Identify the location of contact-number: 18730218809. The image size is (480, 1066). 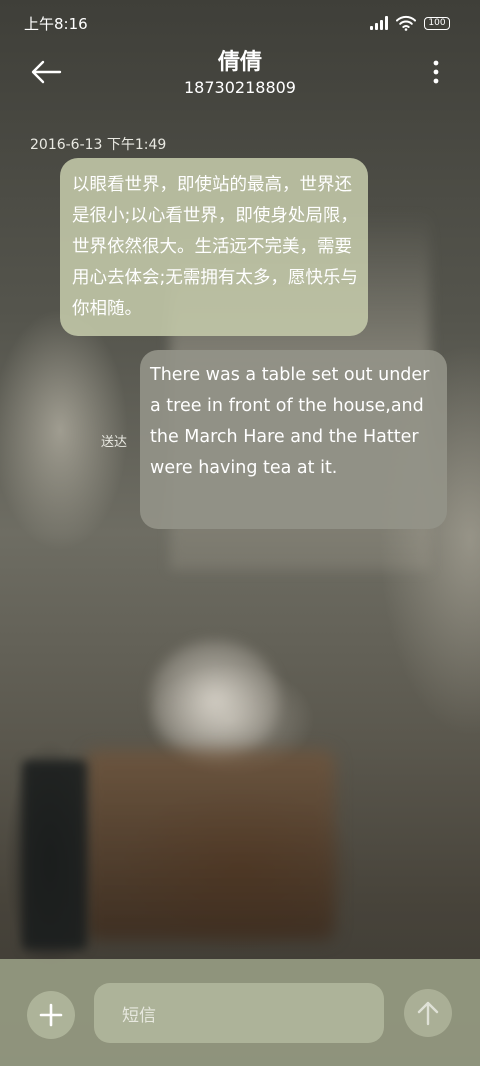
(240, 87).